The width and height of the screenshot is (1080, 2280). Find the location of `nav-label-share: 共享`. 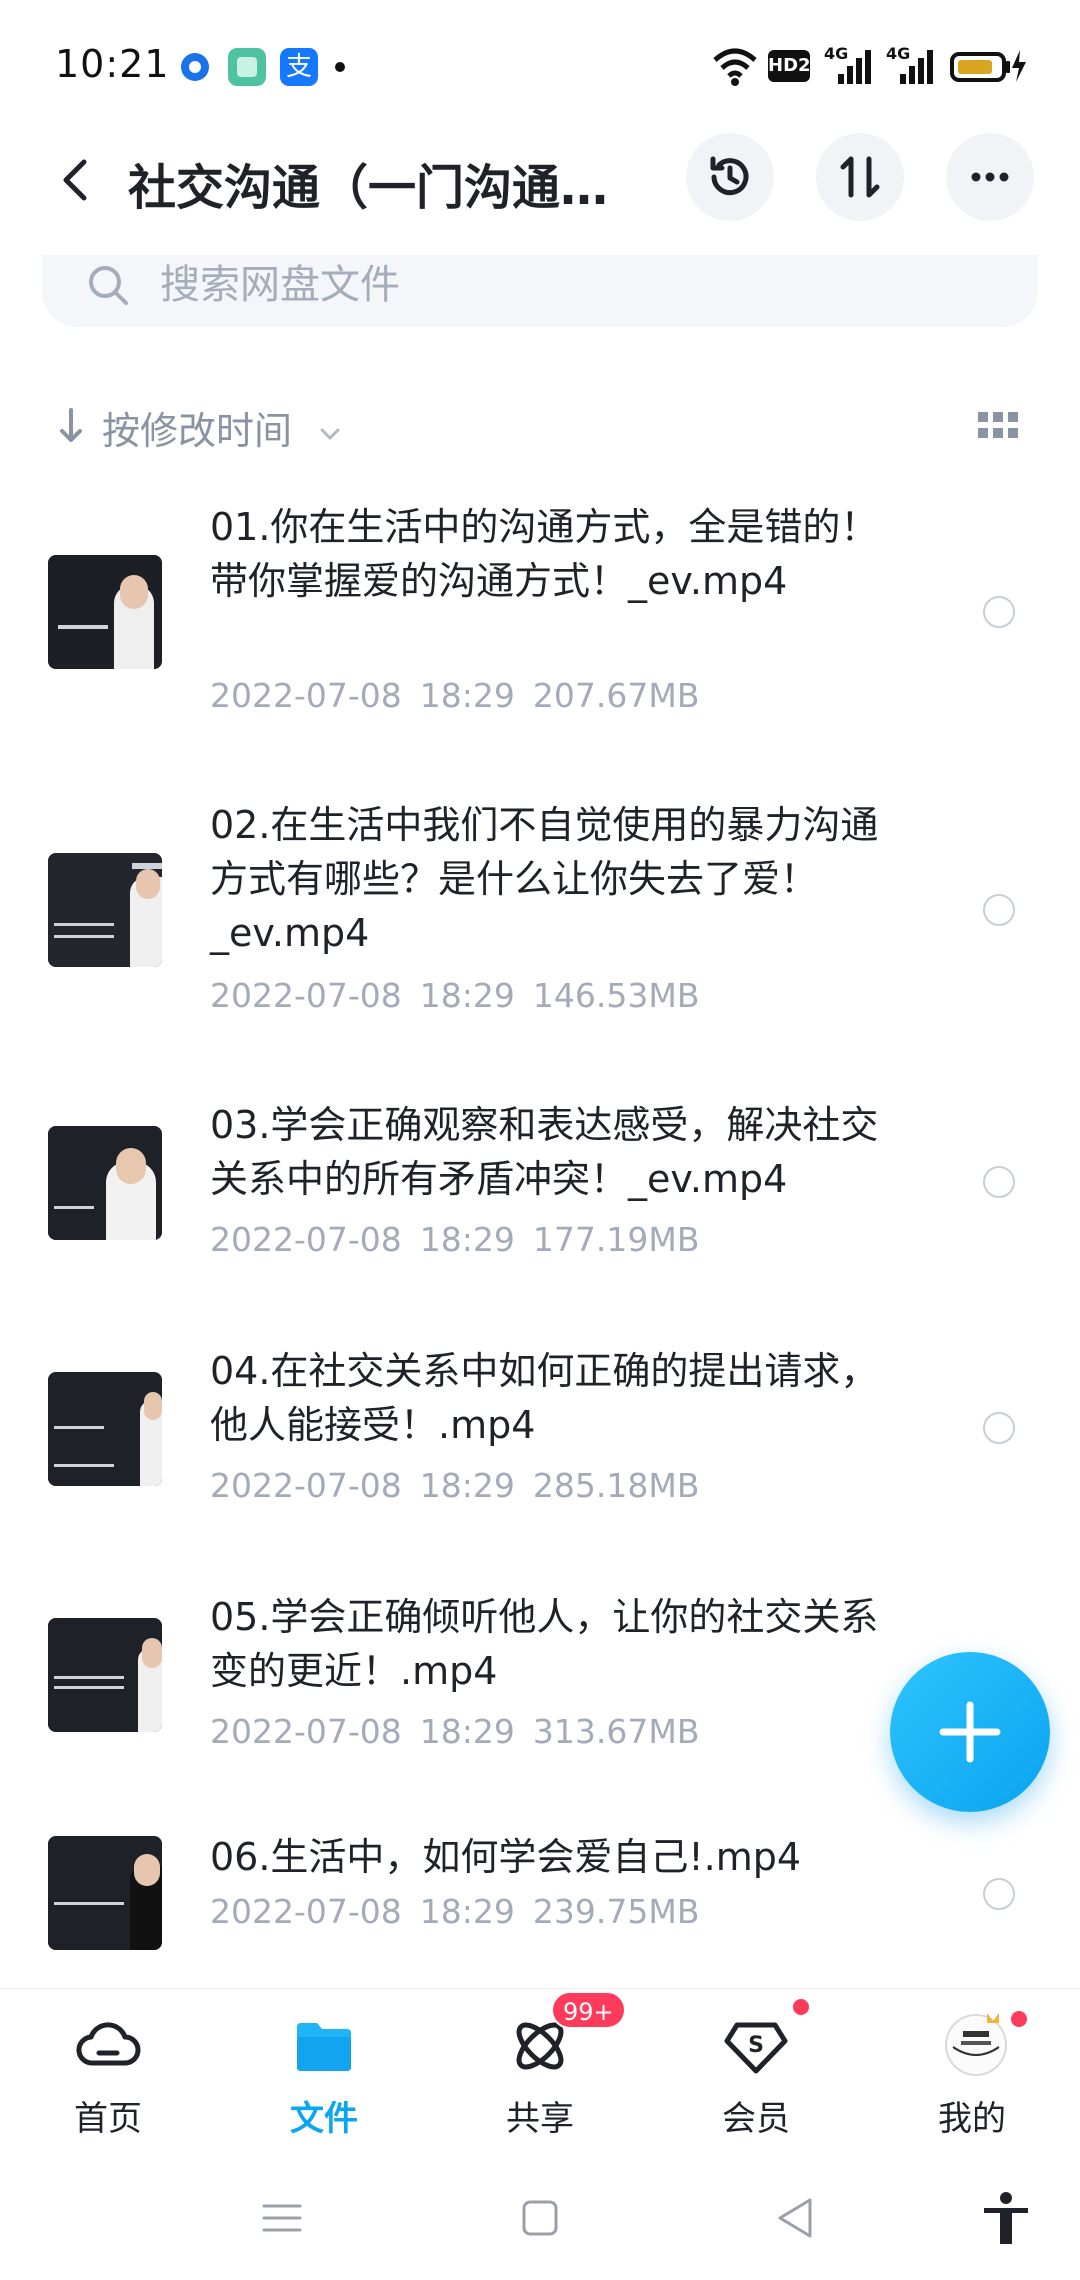

nav-label-share: 共享 is located at coordinates (540, 2119).